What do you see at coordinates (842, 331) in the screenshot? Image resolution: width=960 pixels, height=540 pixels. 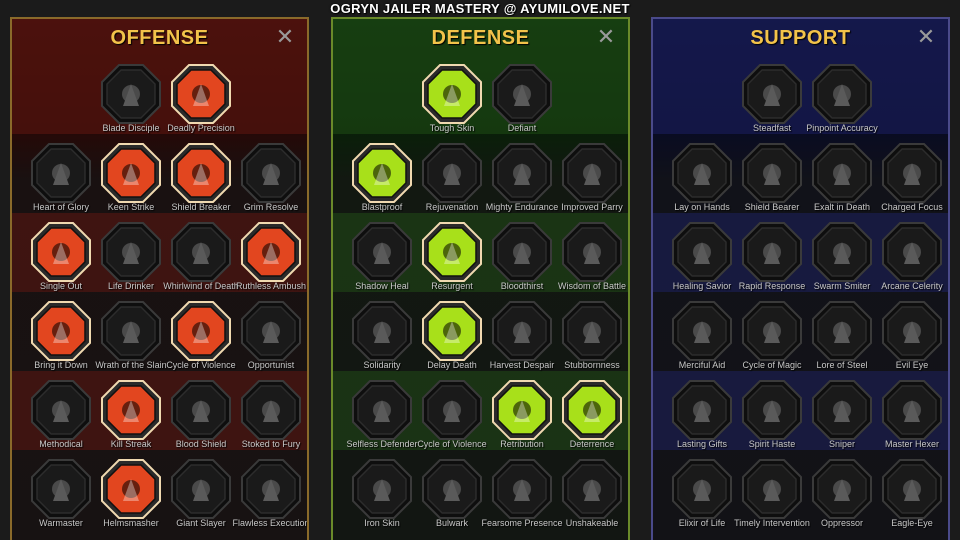 I see `book-icon` at bounding box center [842, 331].